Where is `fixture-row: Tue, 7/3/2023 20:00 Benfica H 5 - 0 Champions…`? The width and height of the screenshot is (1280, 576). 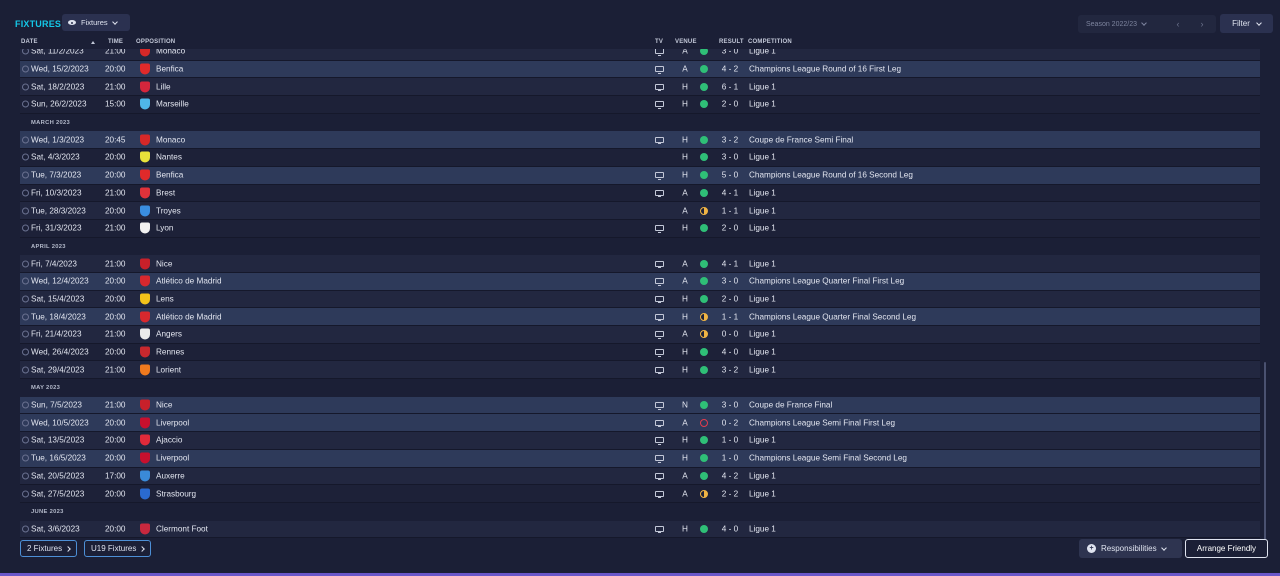
fixture-row: Tue, 7/3/2023 20:00 Benfica H 5 - 0 Champions… is located at coordinates (640, 175).